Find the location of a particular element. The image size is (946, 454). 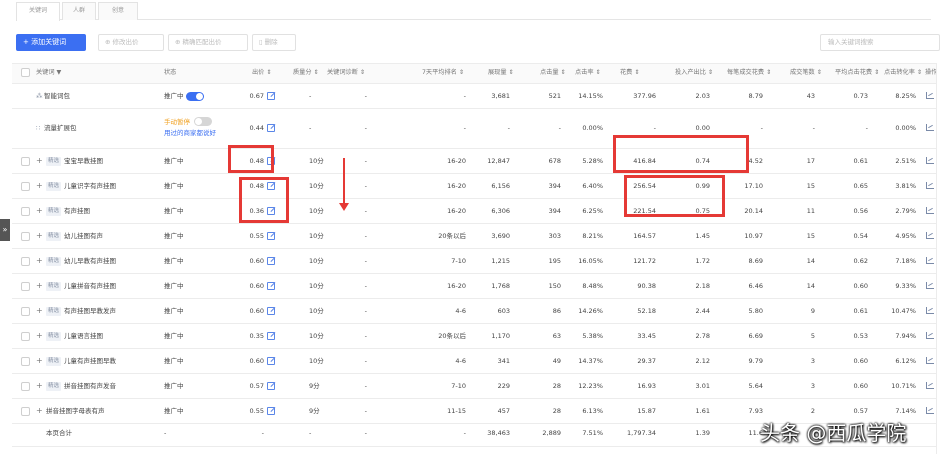

impr-value: 229 is located at coordinates (503, 386).